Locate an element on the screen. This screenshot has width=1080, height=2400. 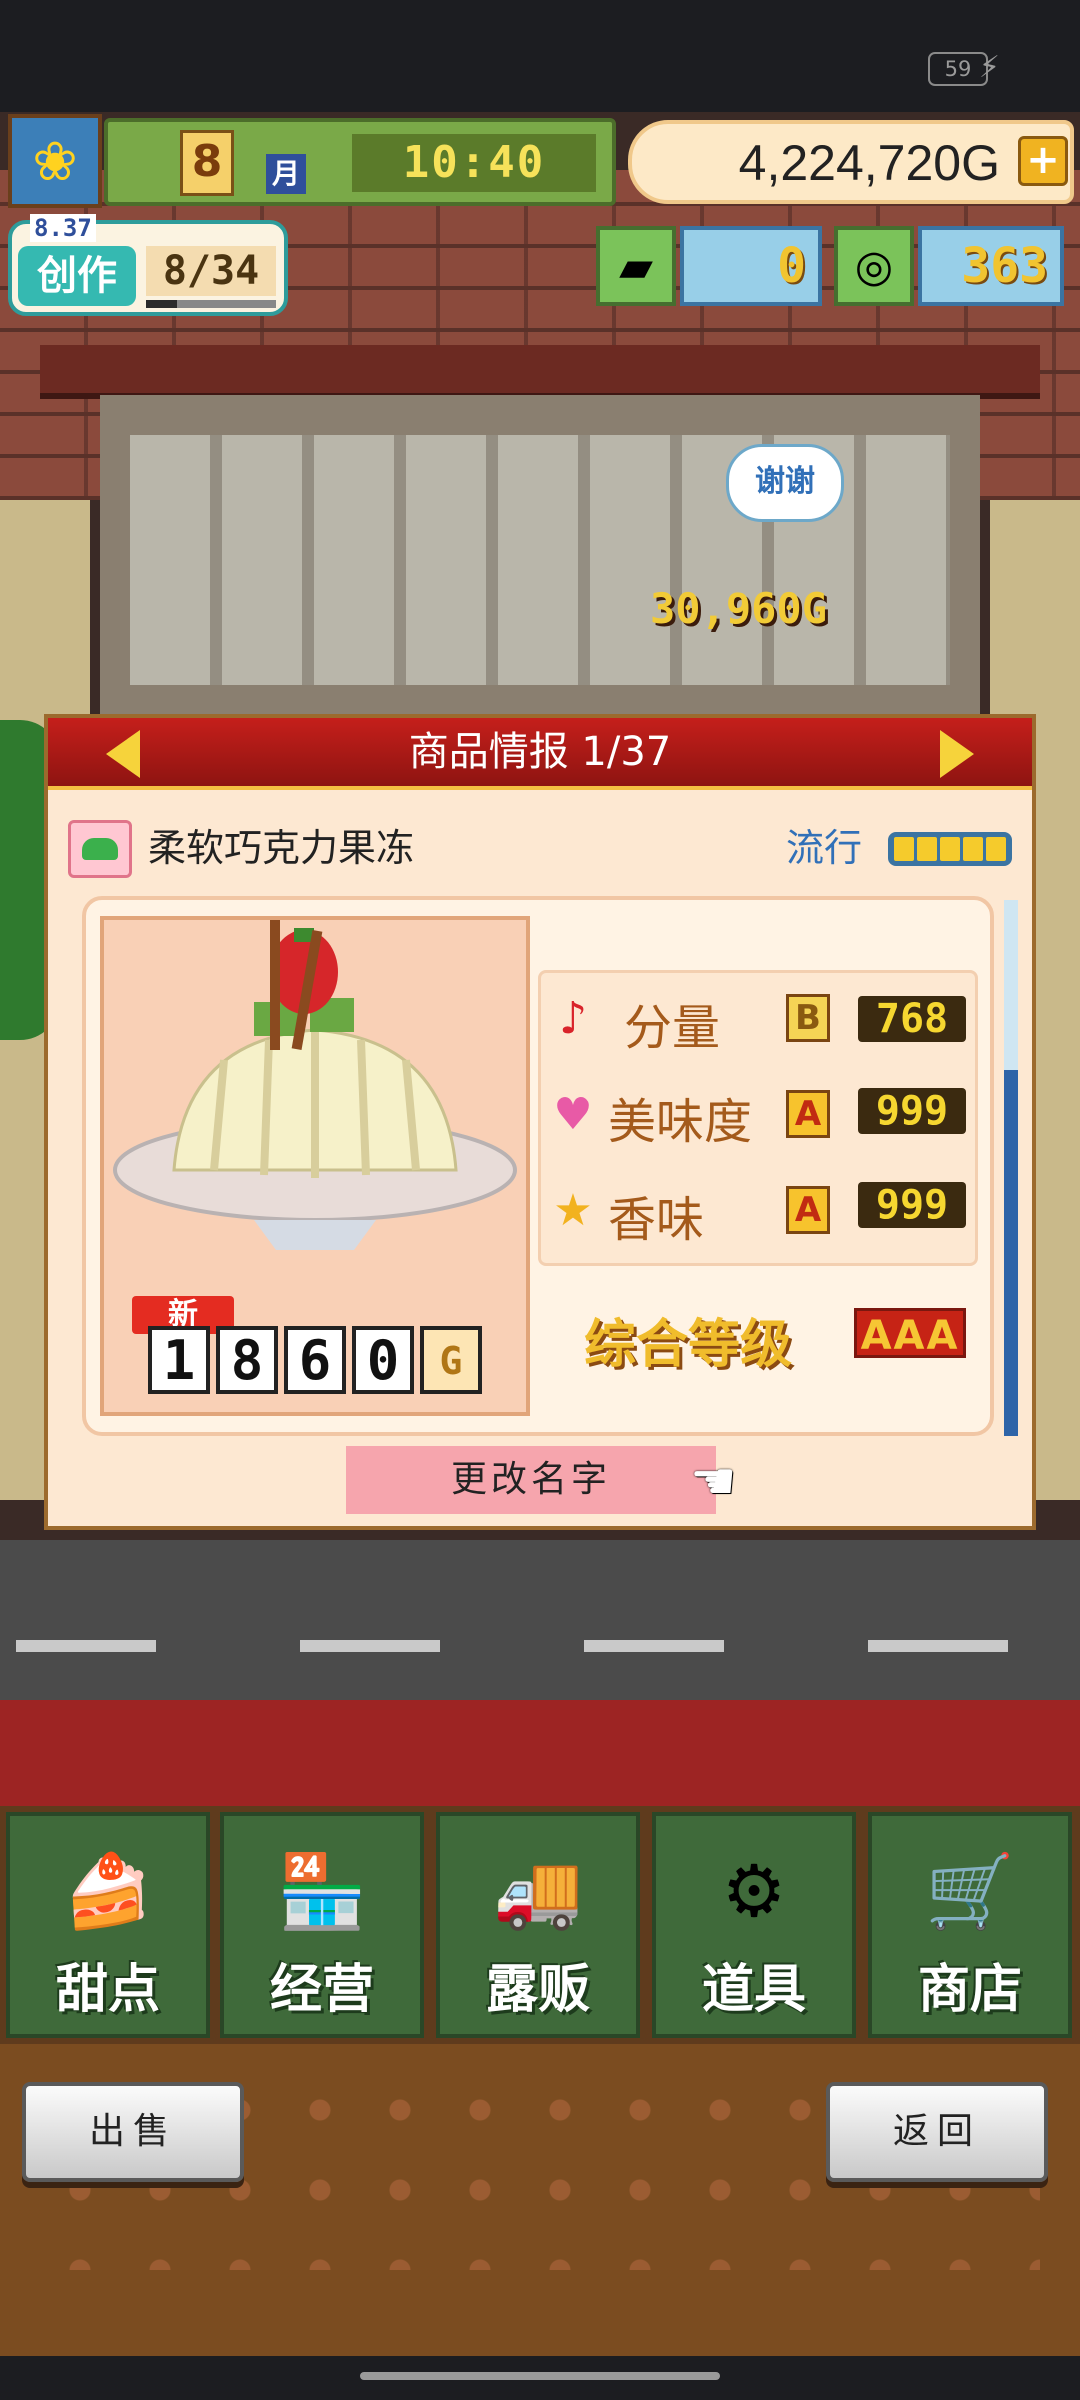
stat-label-taste: 美味度 is located at coordinates (680, 1122).